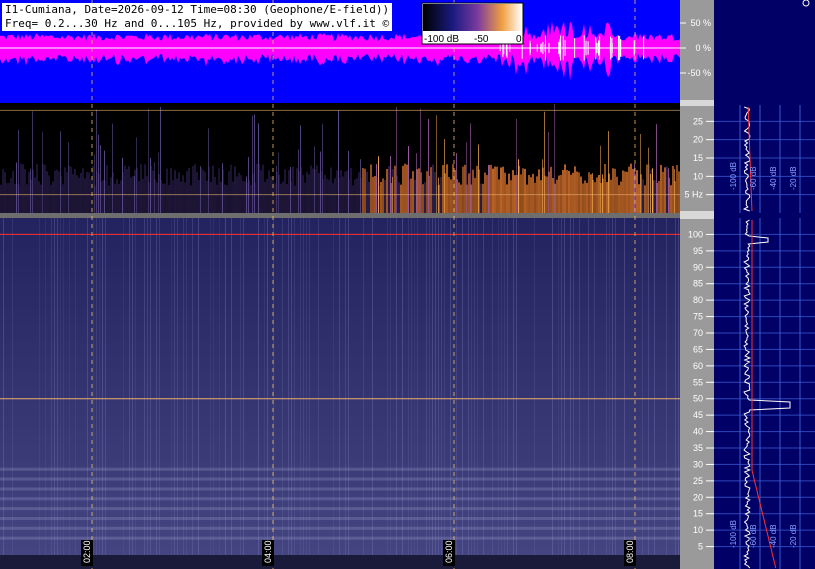 The width and height of the screenshot is (815, 569). Describe the element at coordinates (630, 551) in the screenshot. I see `time-tick-label: 08:00` at that location.